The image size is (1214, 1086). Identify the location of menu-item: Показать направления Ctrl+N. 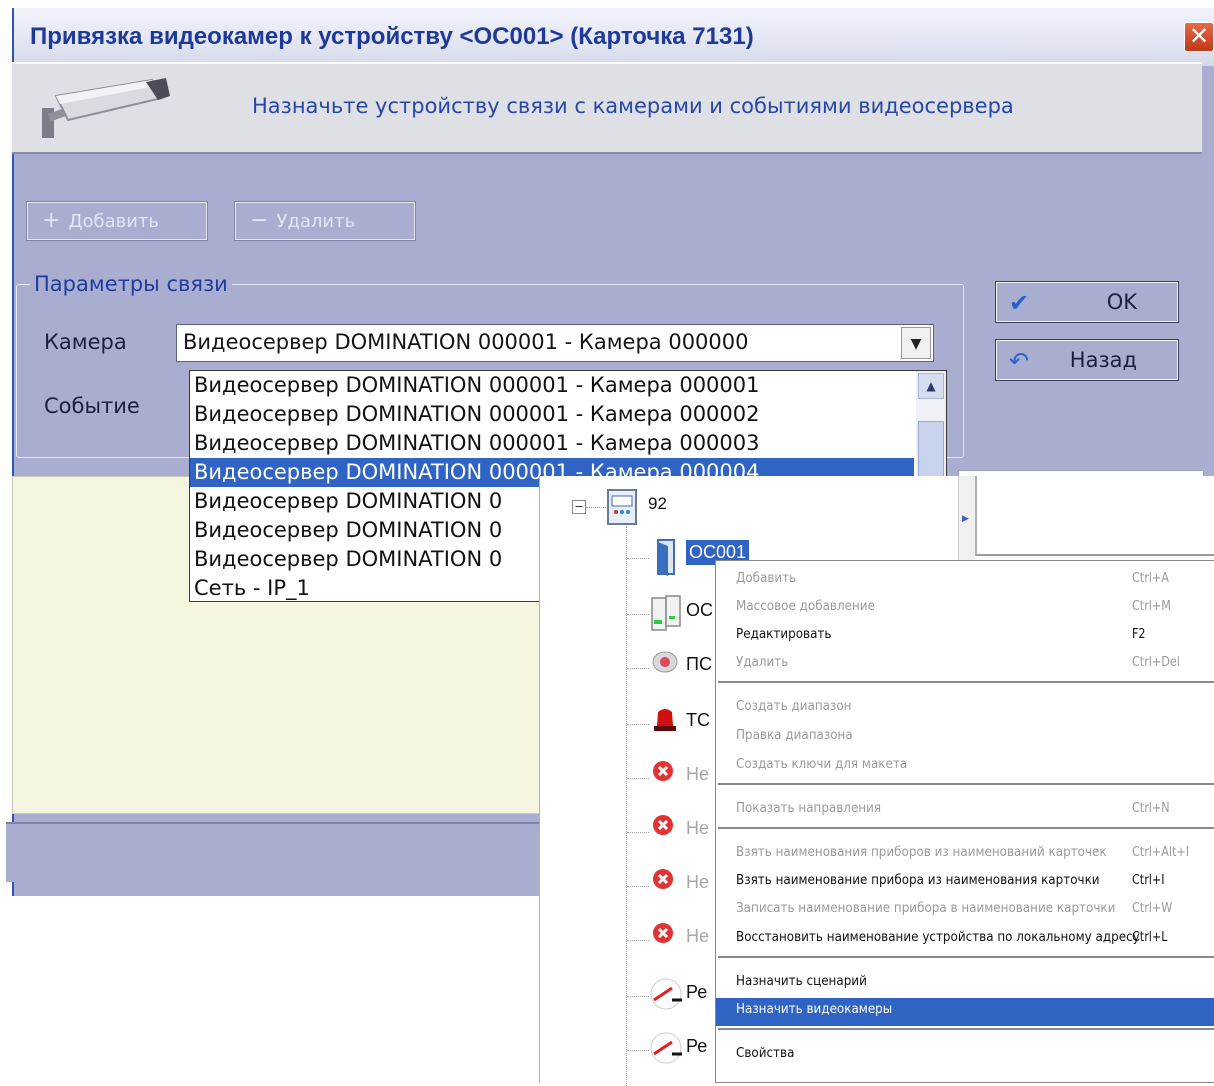
(965, 811).